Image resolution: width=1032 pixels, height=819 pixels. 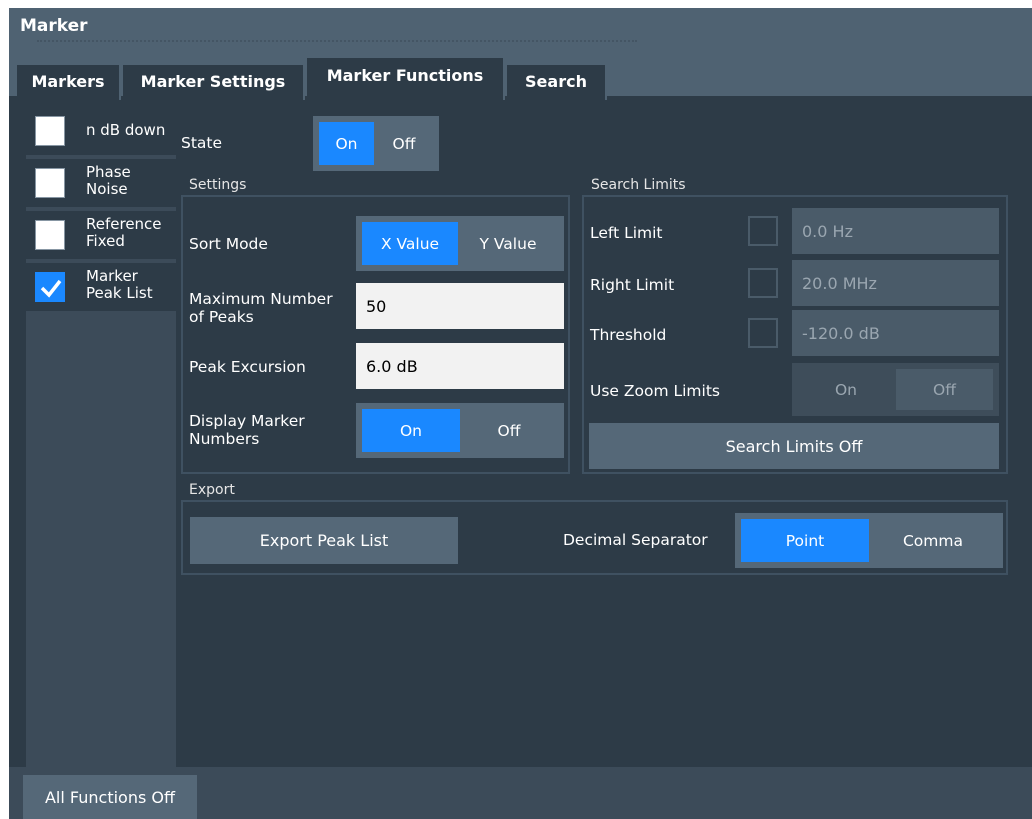 What do you see at coordinates (119, 284) in the screenshot?
I see `function-label: Marker Peak List` at bounding box center [119, 284].